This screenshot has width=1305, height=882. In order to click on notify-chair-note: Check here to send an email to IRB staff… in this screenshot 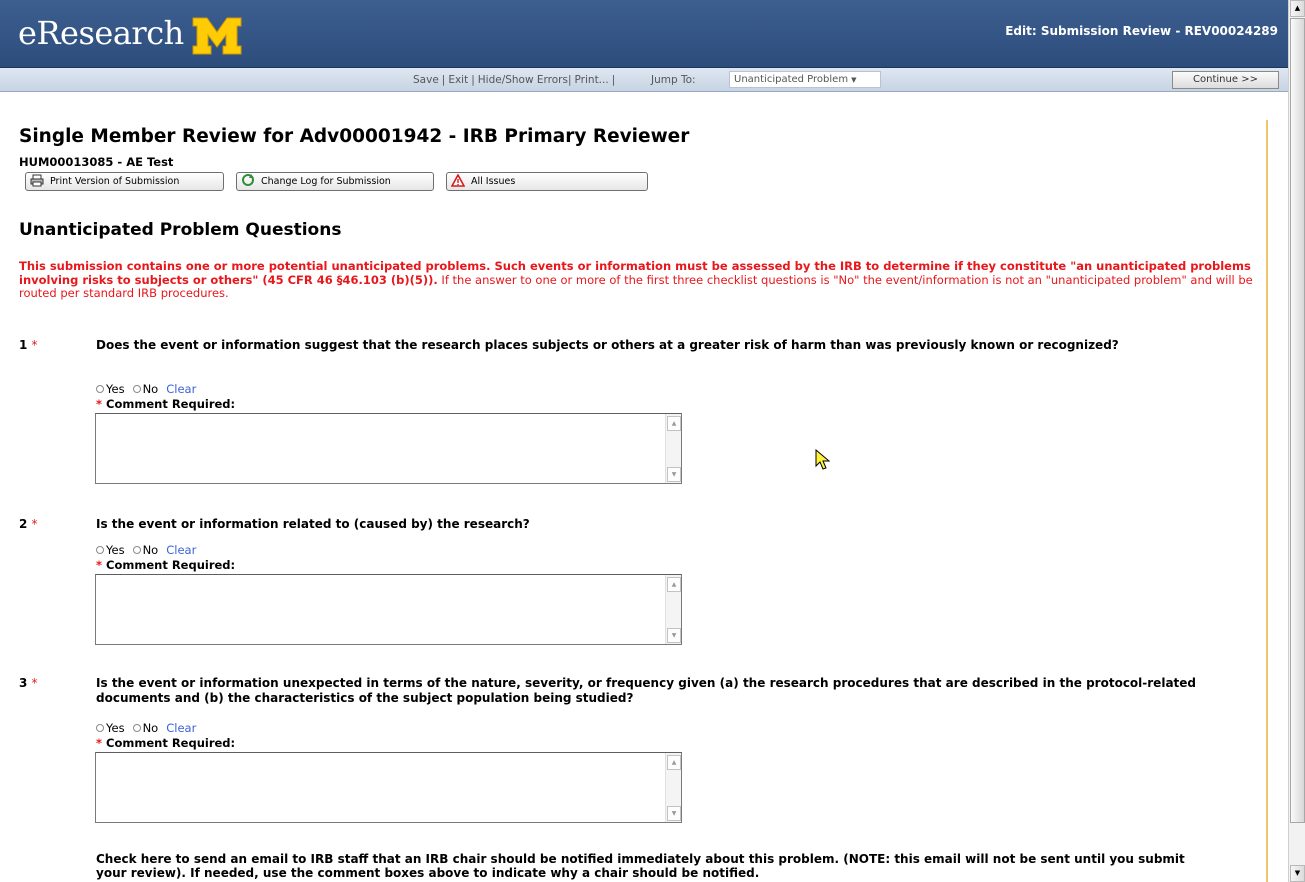, I will do `click(640, 866)`.